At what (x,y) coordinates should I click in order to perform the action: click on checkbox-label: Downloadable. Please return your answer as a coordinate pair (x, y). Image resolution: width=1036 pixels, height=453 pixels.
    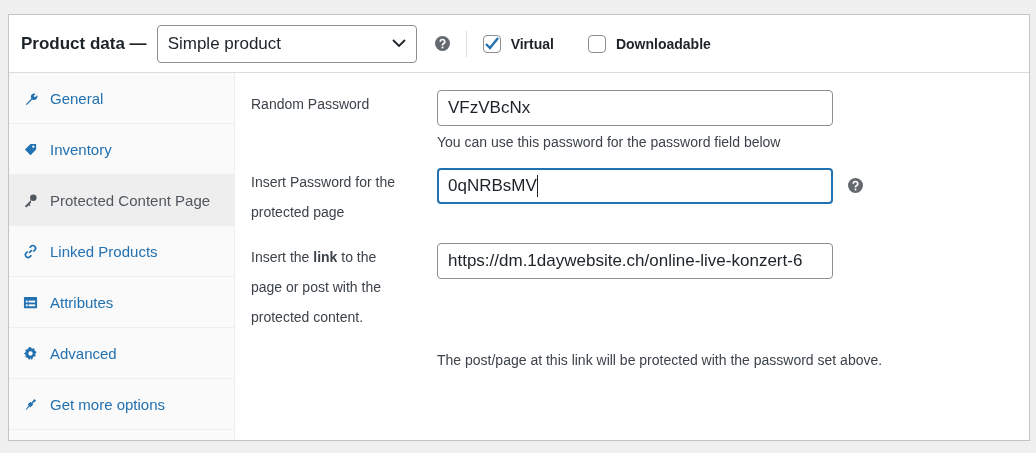
    Looking at the image, I should click on (663, 43).